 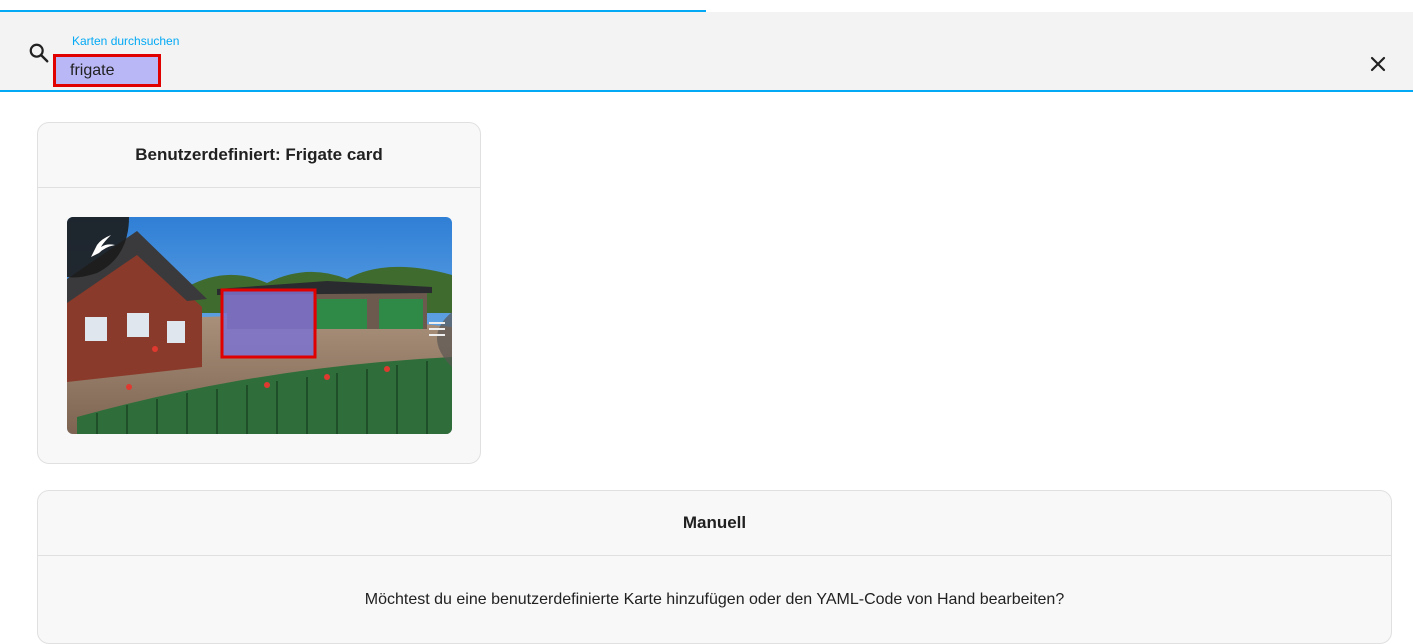 What do you see at coordinates (39, 53) in the screenshot?
I see `search-icon` at bounding box center [39, 53].